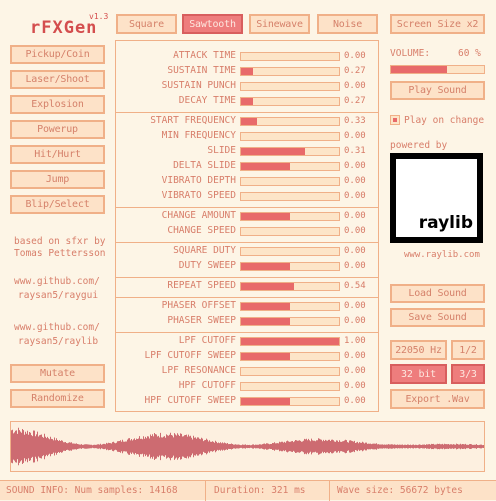 This screenshot has height=501, width=496. What do you see at coordinates (419, 69) in the screenshot?
I see `volume-fill` at bounding box center [419, 69].